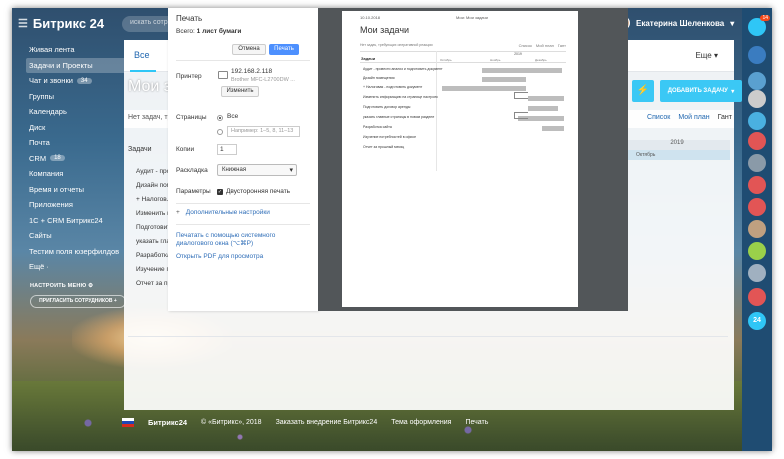 The image size is (784, 459). What do you see at coordinates (115, 301) in the screenshot?
I see `plus-icon: +` at bounding box center [115, 301].